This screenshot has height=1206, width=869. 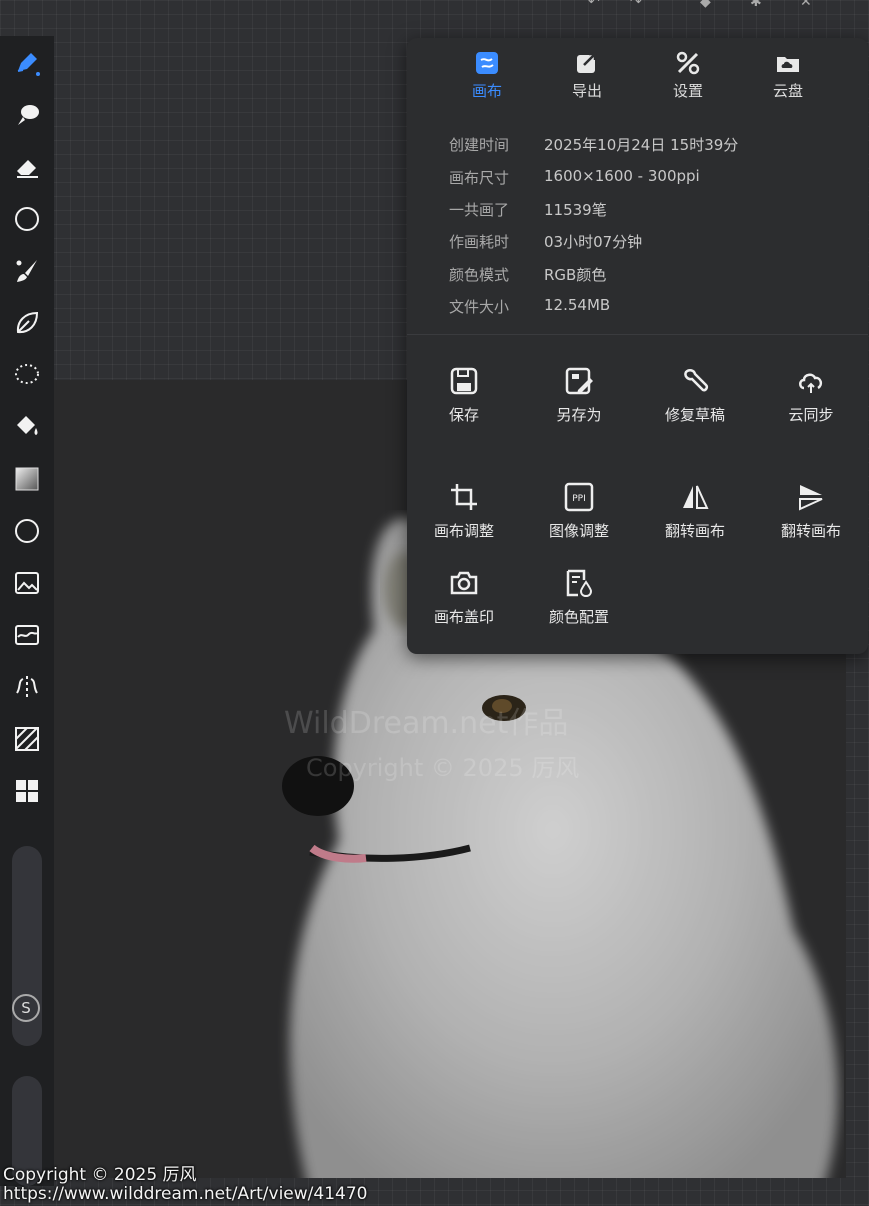 What do you see at coordinates (688, 75) in the screenshot?
I see `tab-settings: 设置` at bounding box center [688, 75].